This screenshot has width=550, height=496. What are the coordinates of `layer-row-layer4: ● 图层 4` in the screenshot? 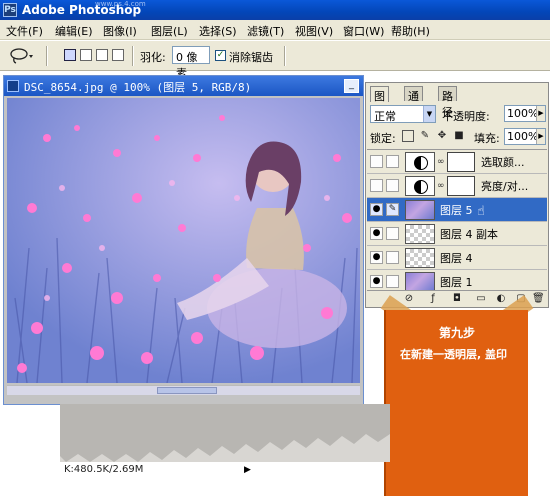 It's located at (457, 258).